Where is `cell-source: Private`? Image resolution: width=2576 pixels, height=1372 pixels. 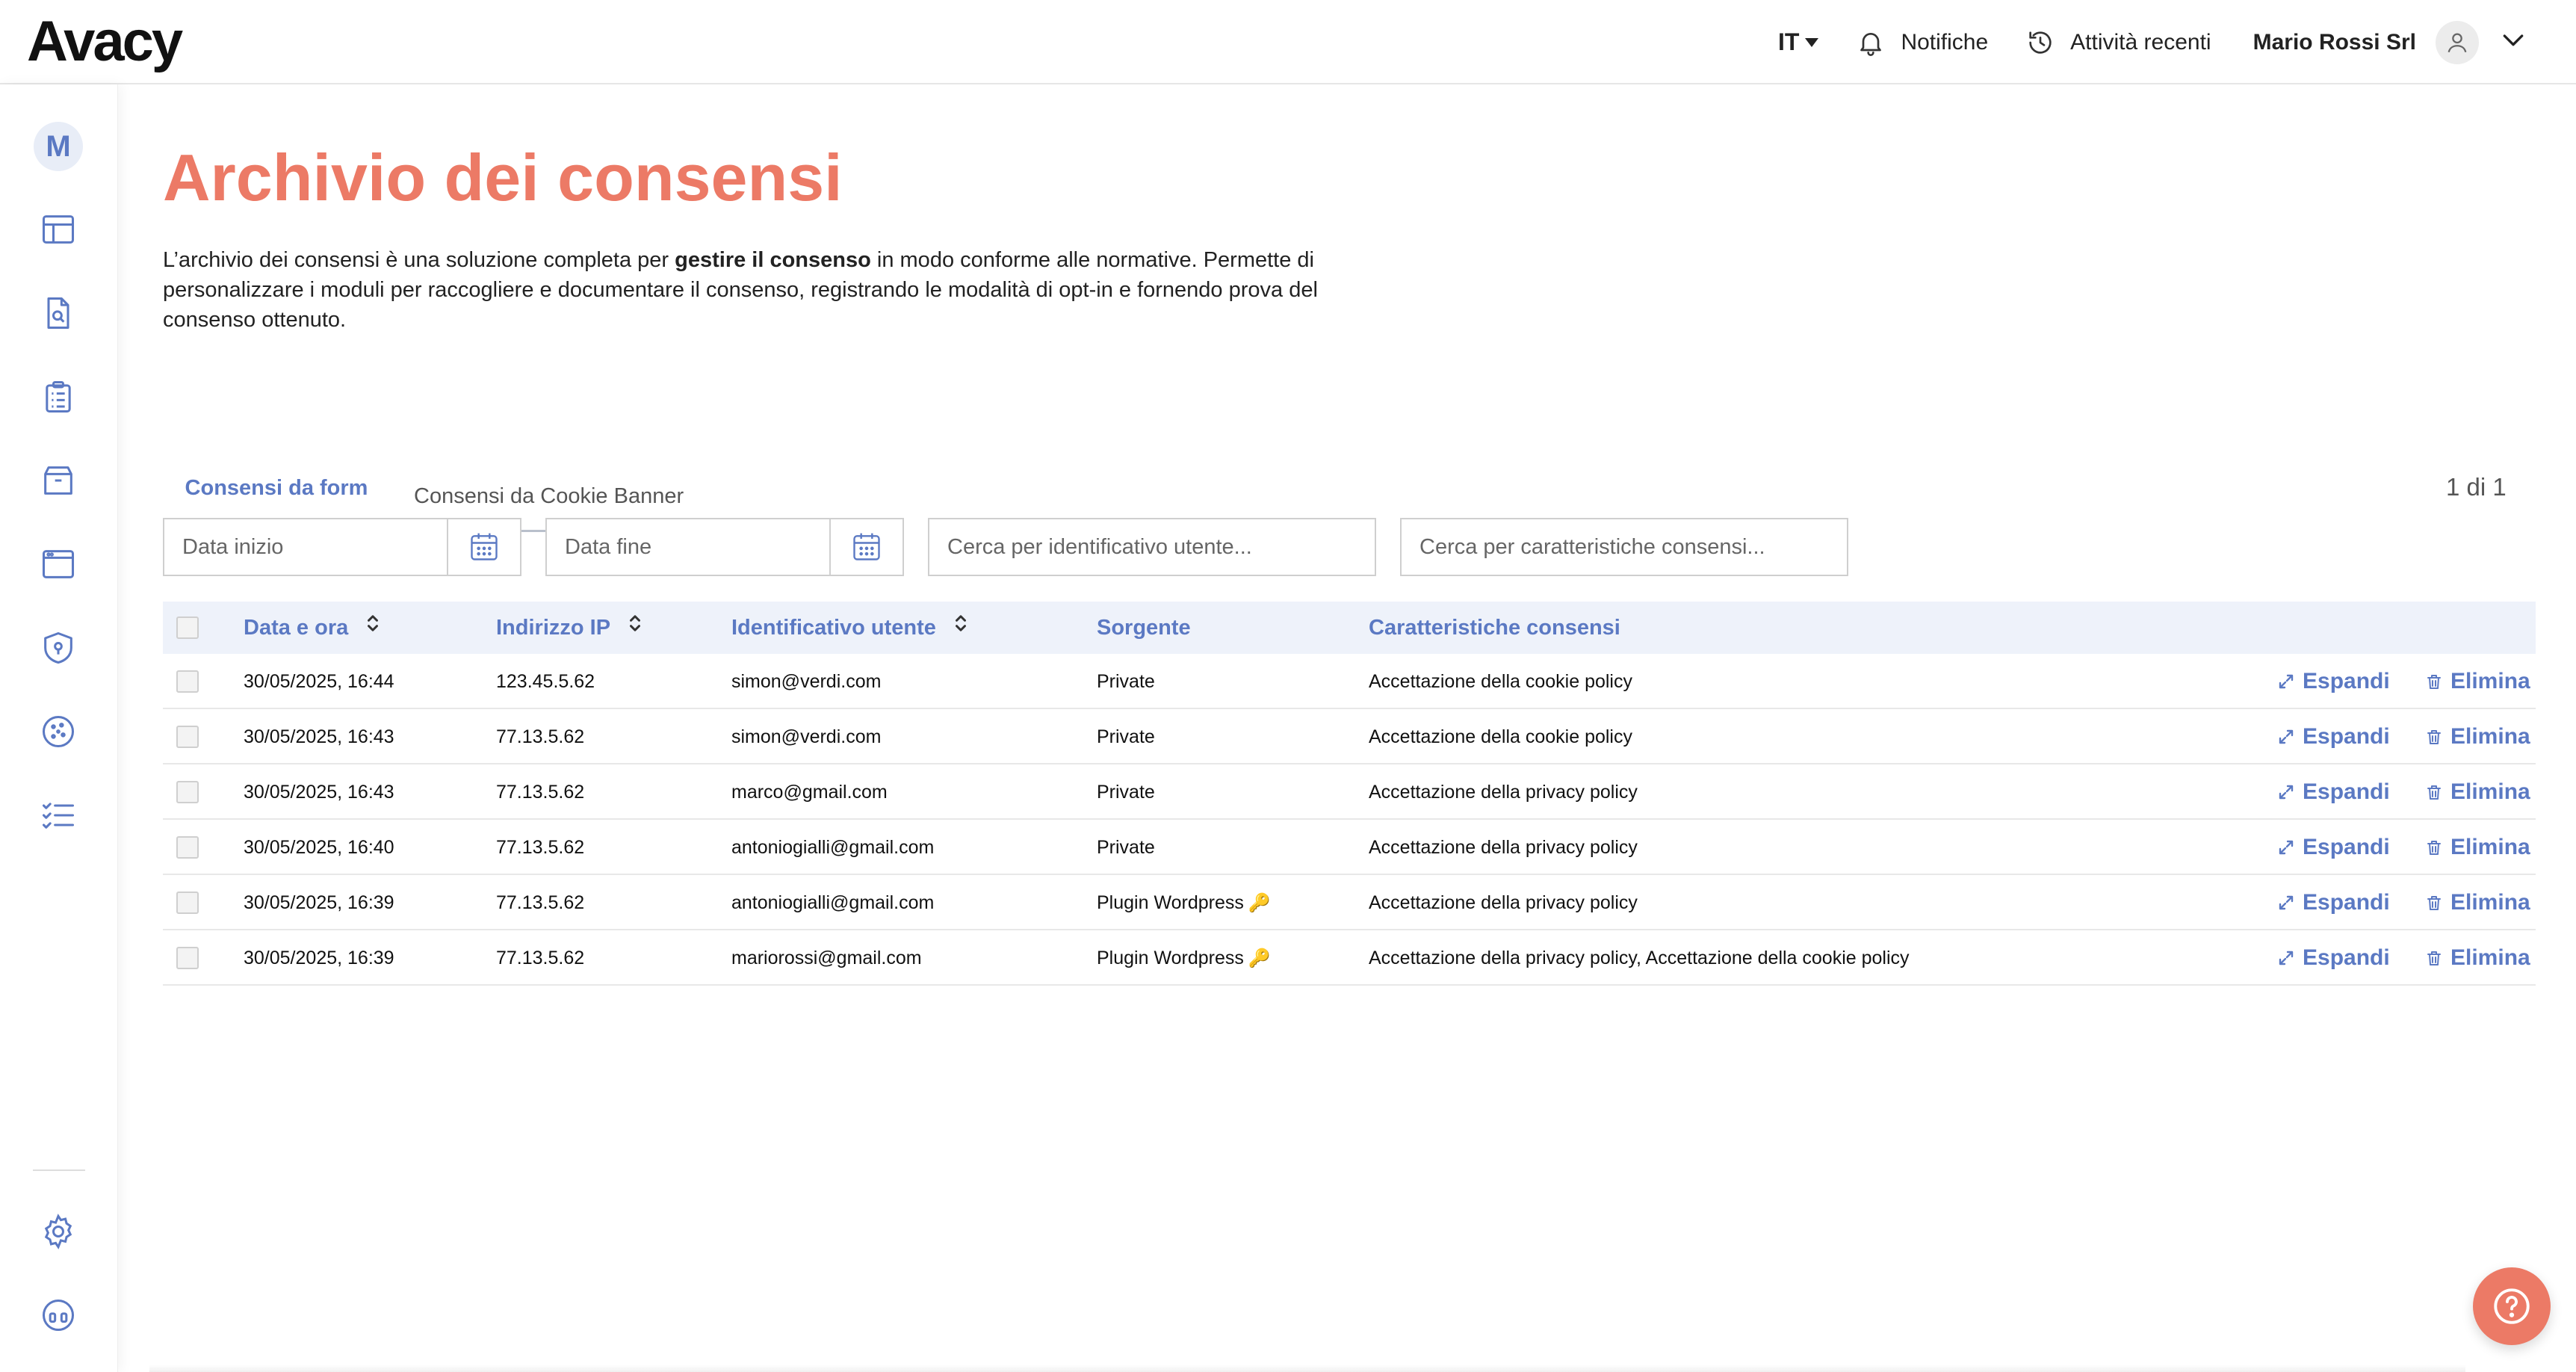
cell-source: Private is located at coordinates (1126, 682).